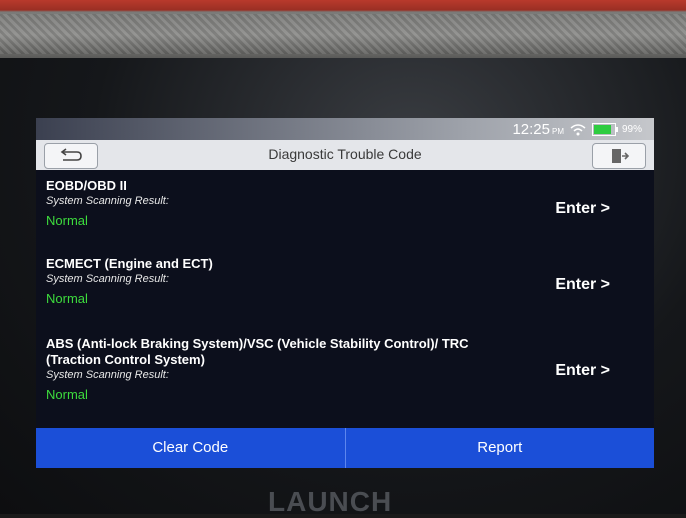 This screenshot has height=518, width=686. I want to click on system-name: ECMECT (Engine and ECT), so click(129, 263).